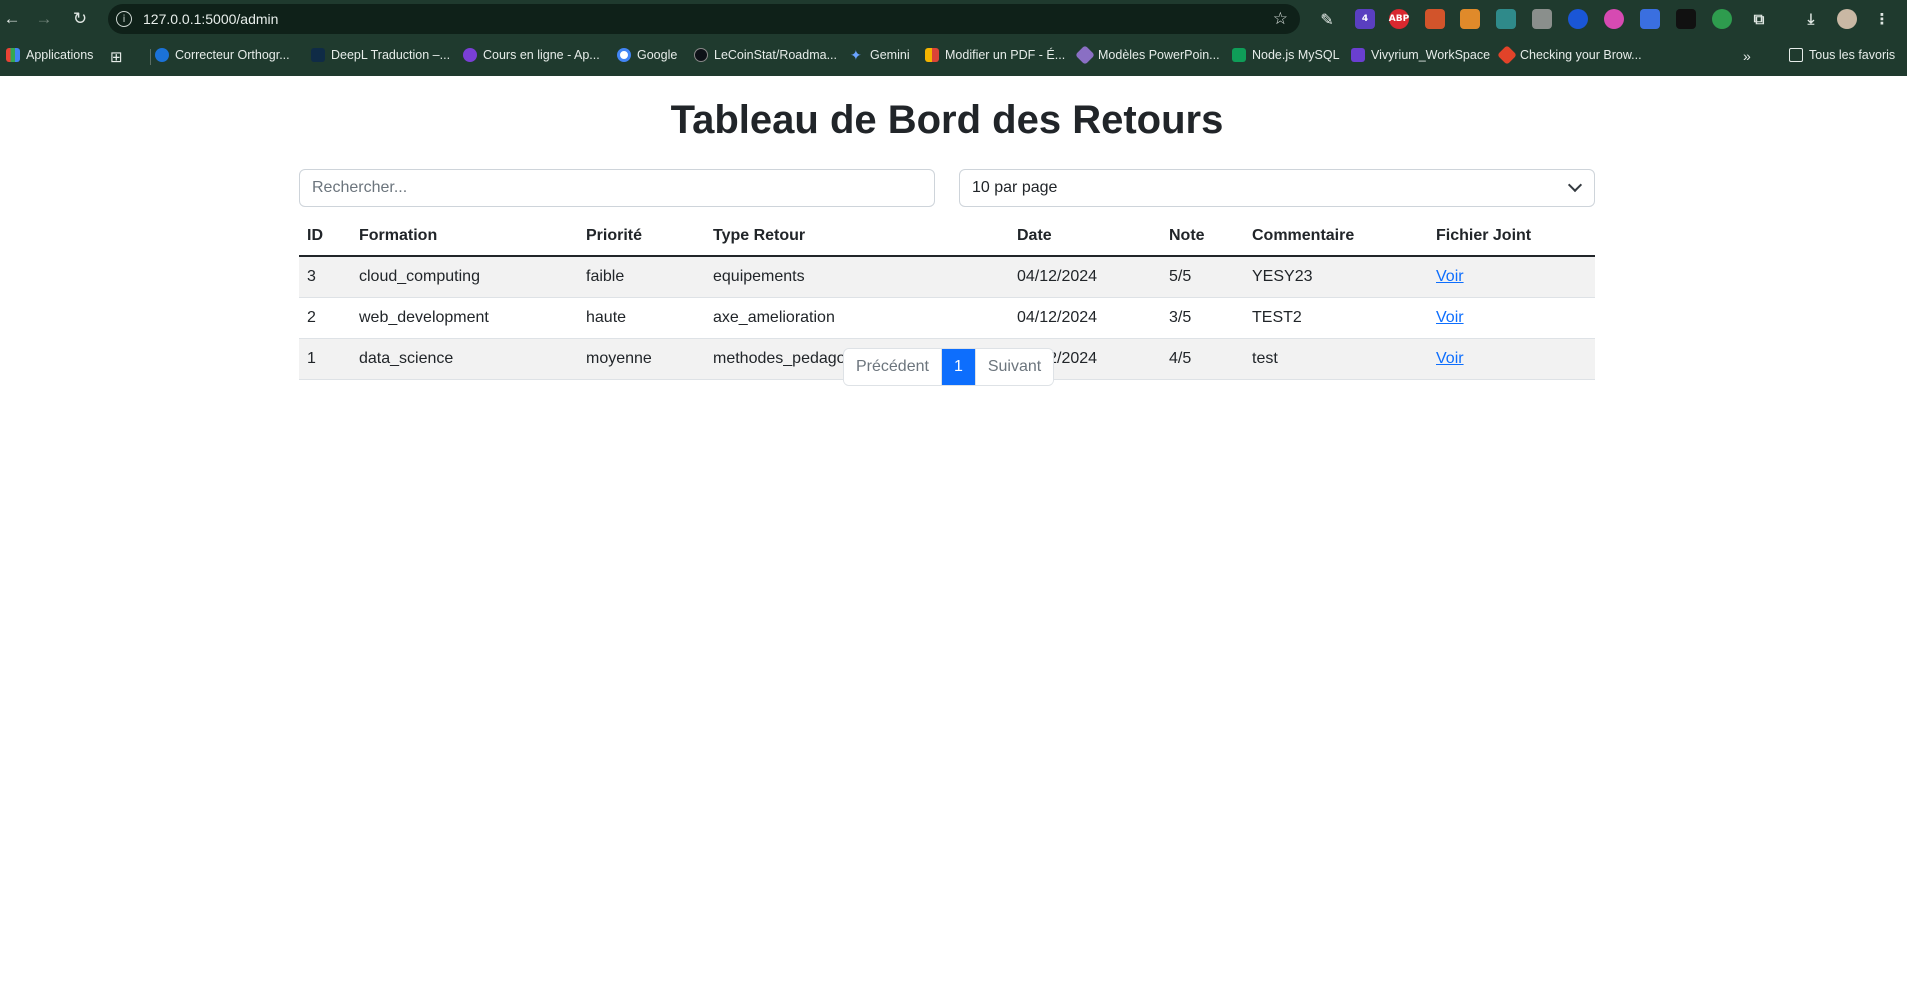 The image size is (1907, 988). Describe the element at coordinates (1811, 19) in the screenshot. I see `download-icon: ⤓` at that location.